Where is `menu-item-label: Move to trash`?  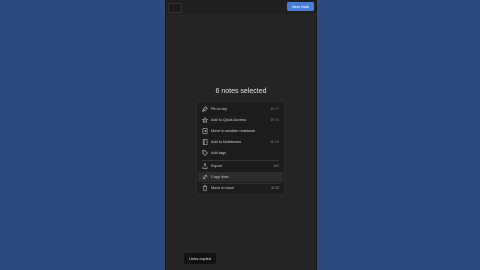
menu-item-label: Move to trash is located at coordinates (223, 188).